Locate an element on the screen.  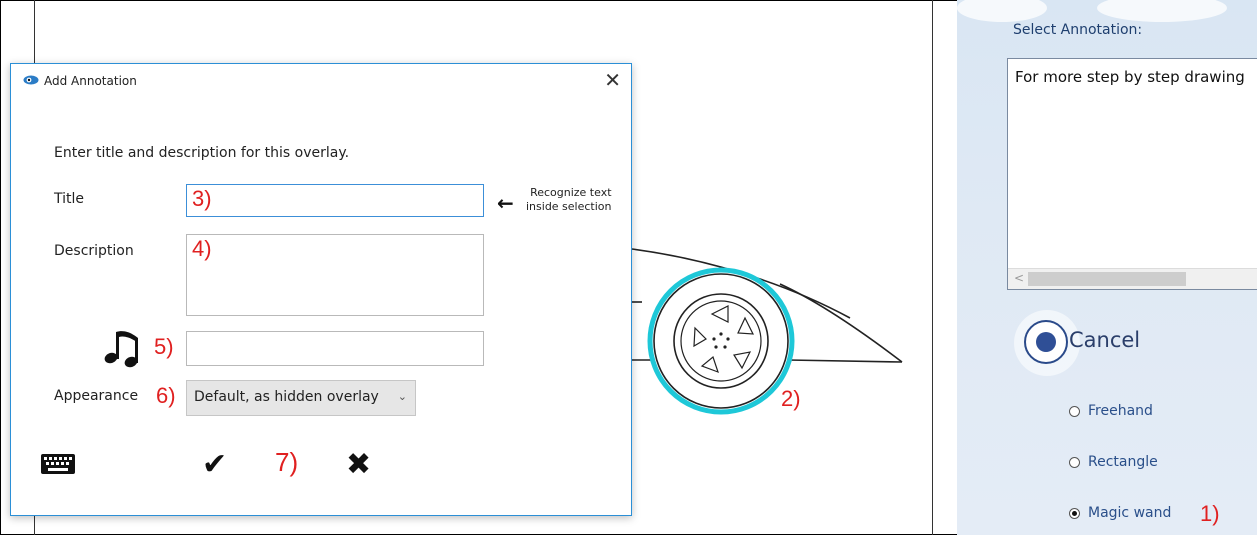
callout-6: 6) is located at coordinates (166, 395).